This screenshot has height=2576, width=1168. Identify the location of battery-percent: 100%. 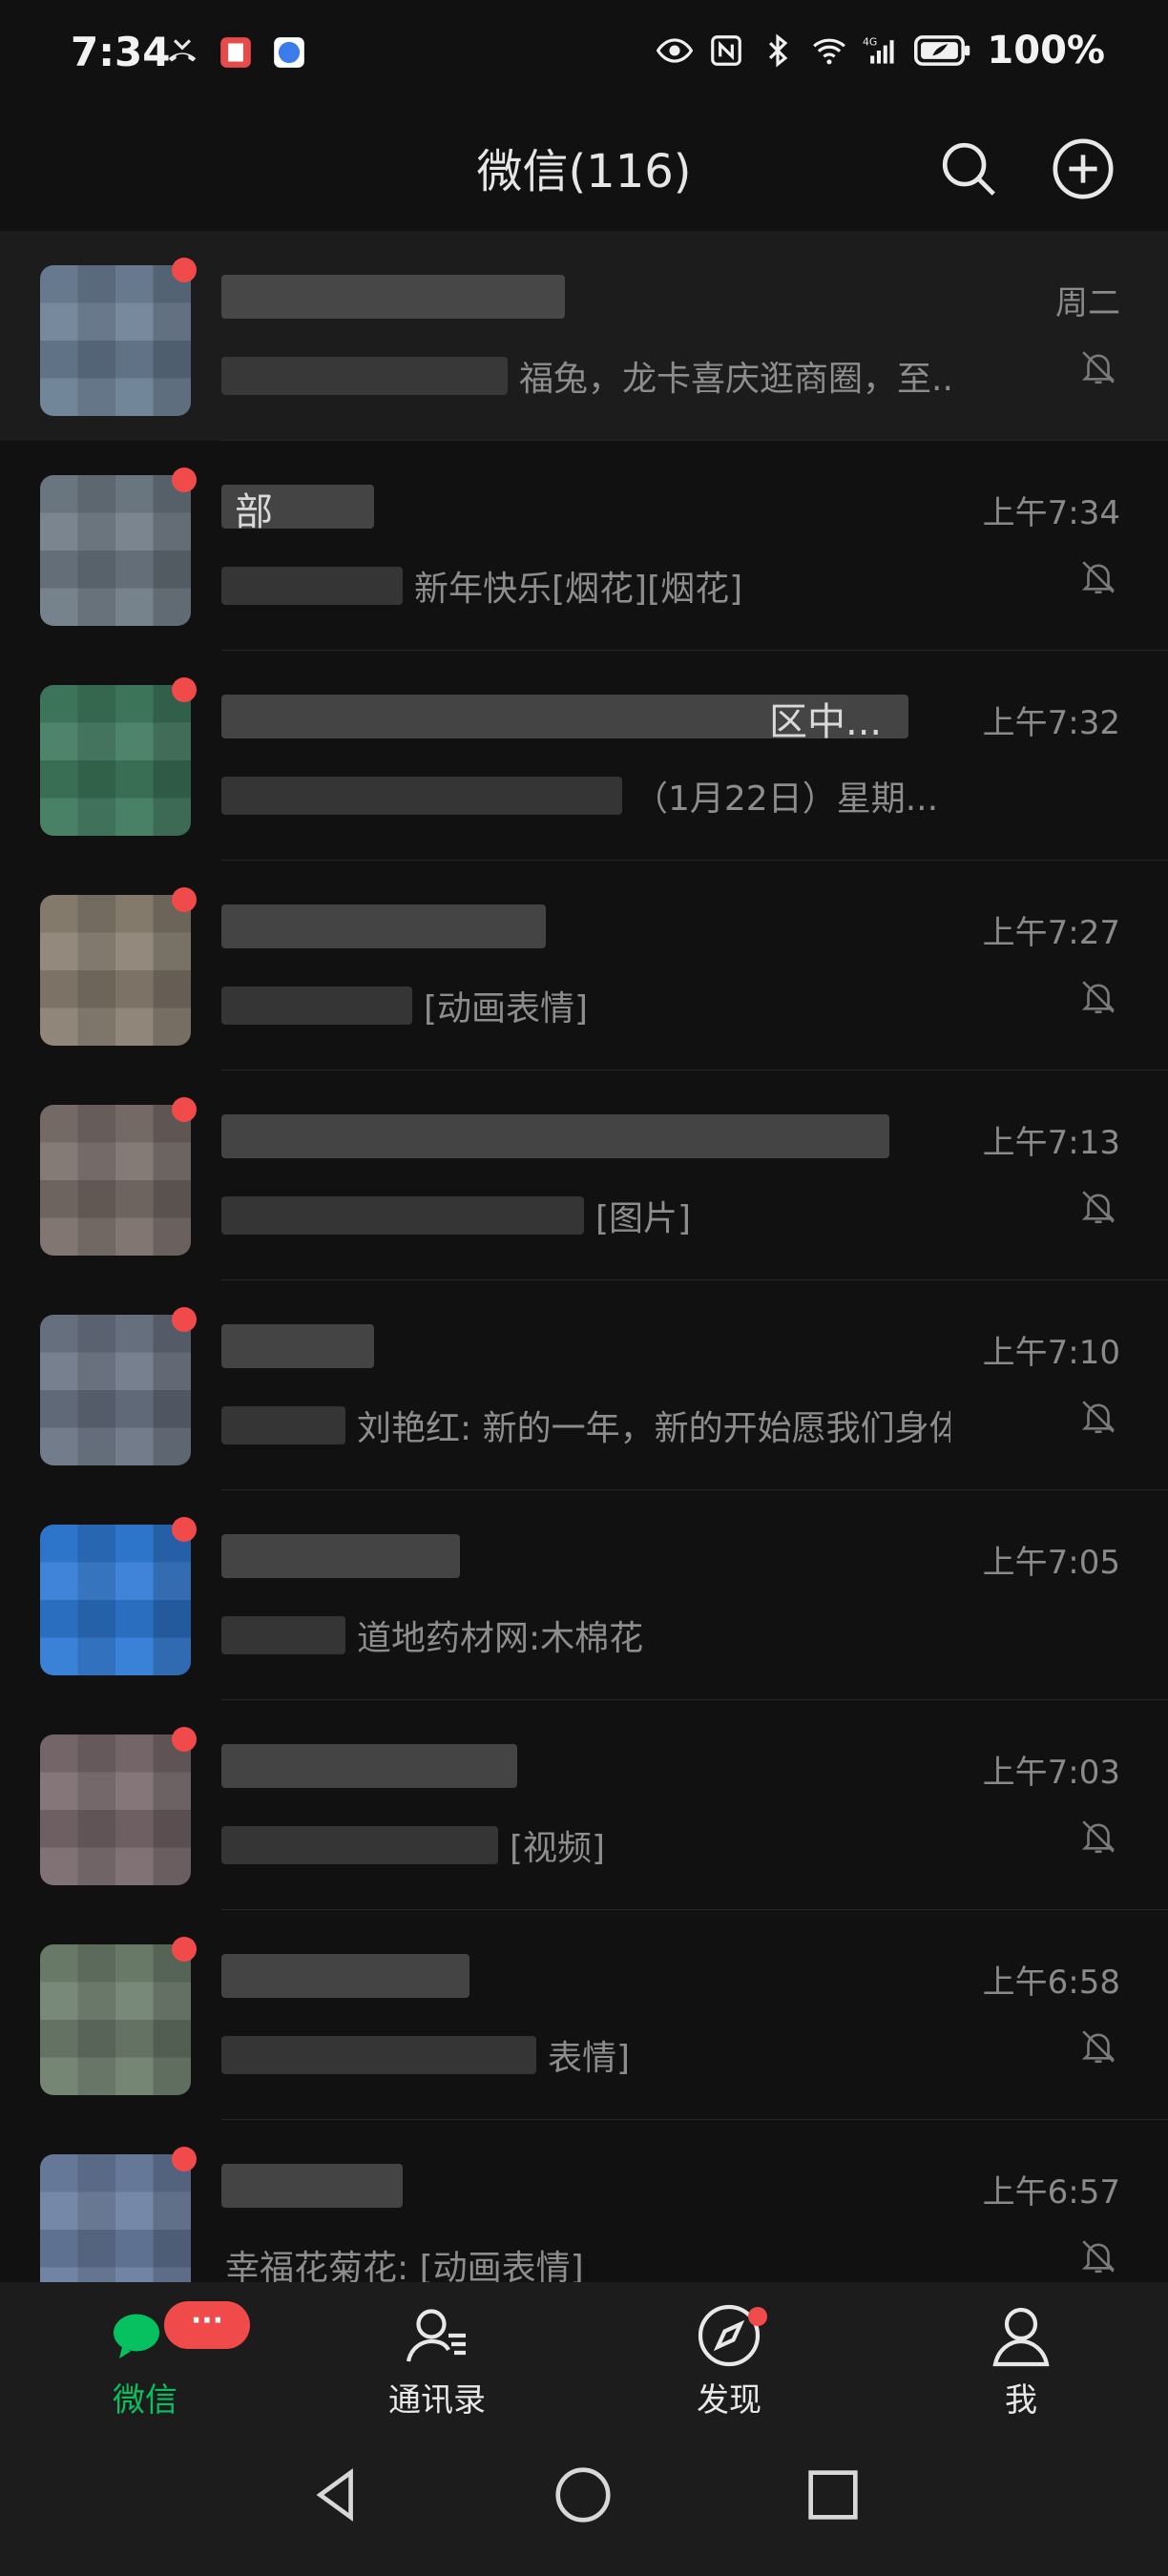
(1046, 51).